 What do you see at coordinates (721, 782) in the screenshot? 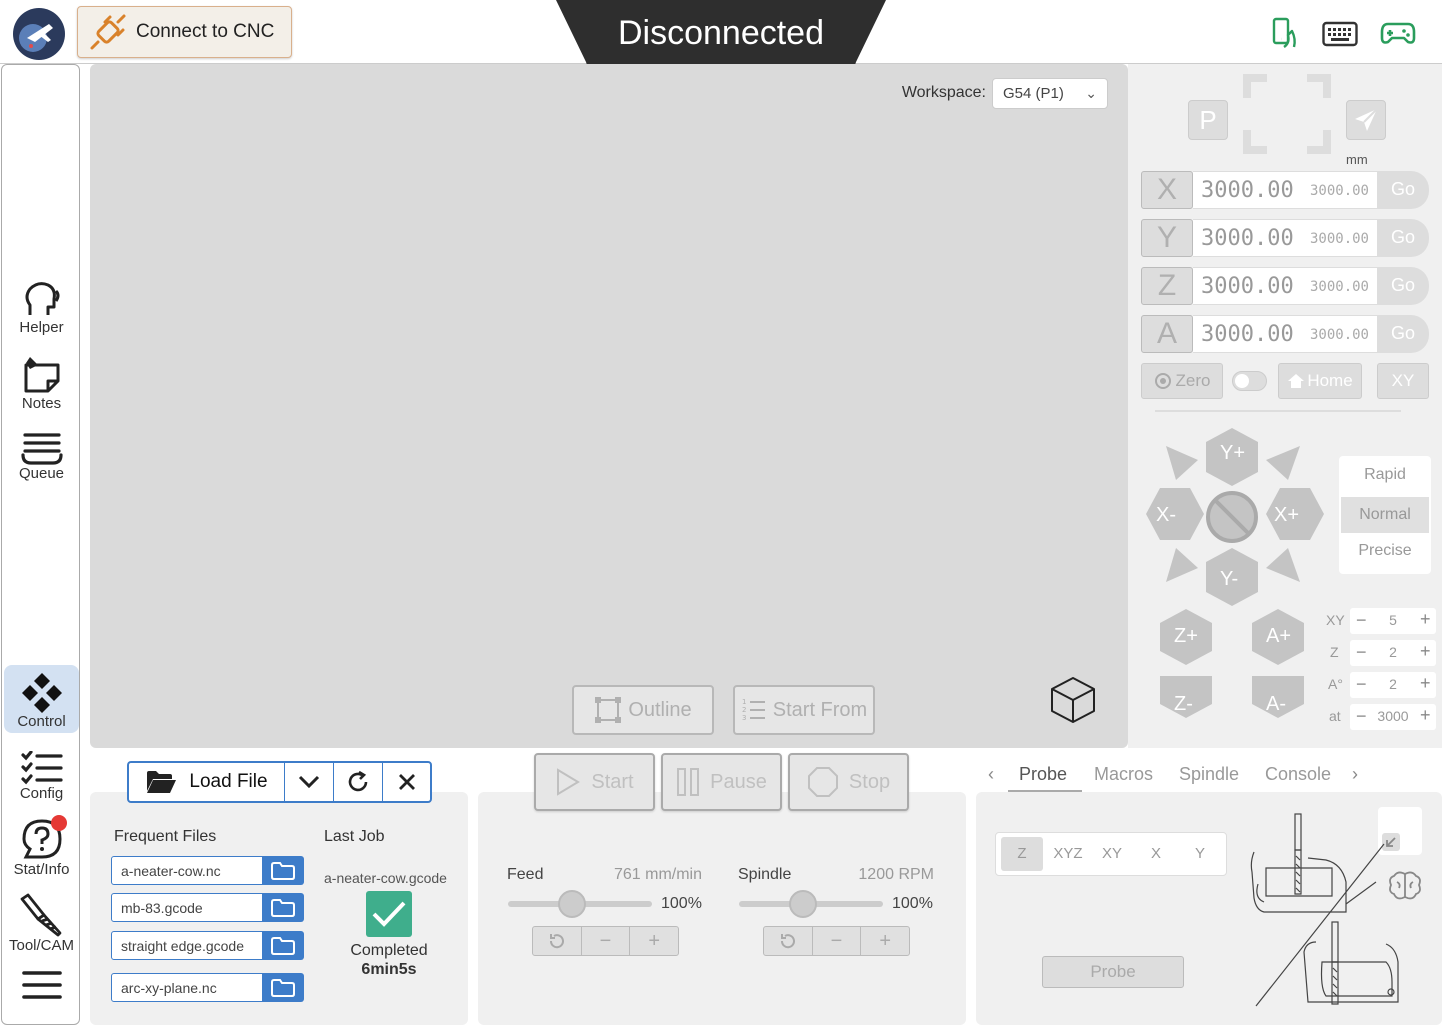
I see `pause-job-button: Pause` at bounding box center [721, 782].